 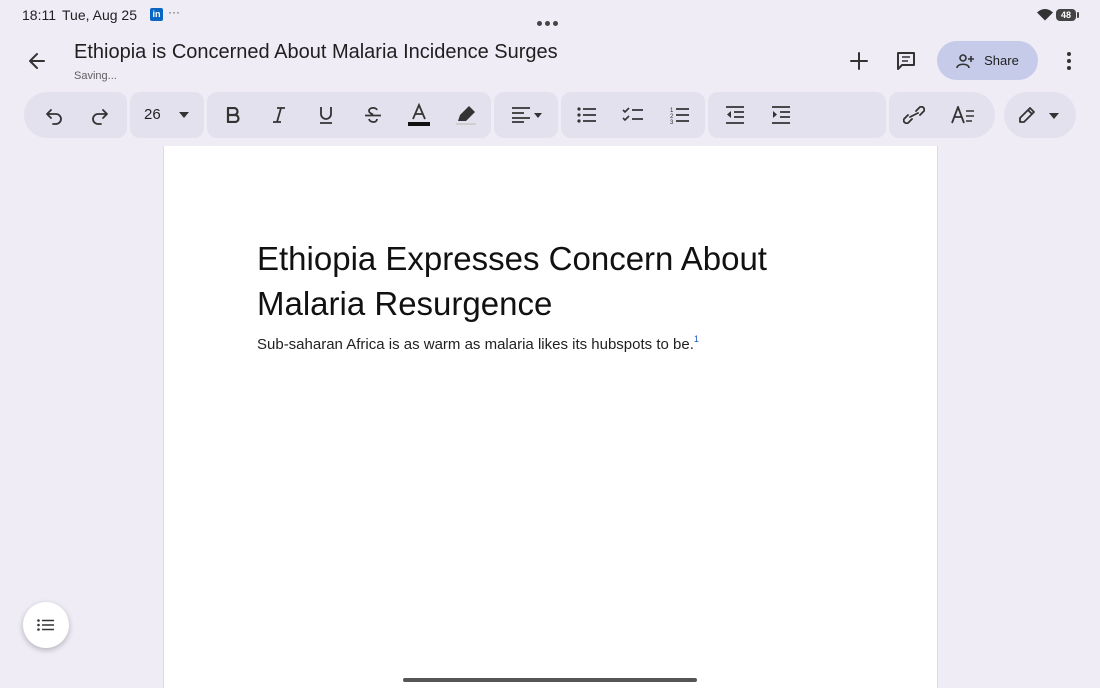 I want to click on insert-button, so click(x=859, y=61).